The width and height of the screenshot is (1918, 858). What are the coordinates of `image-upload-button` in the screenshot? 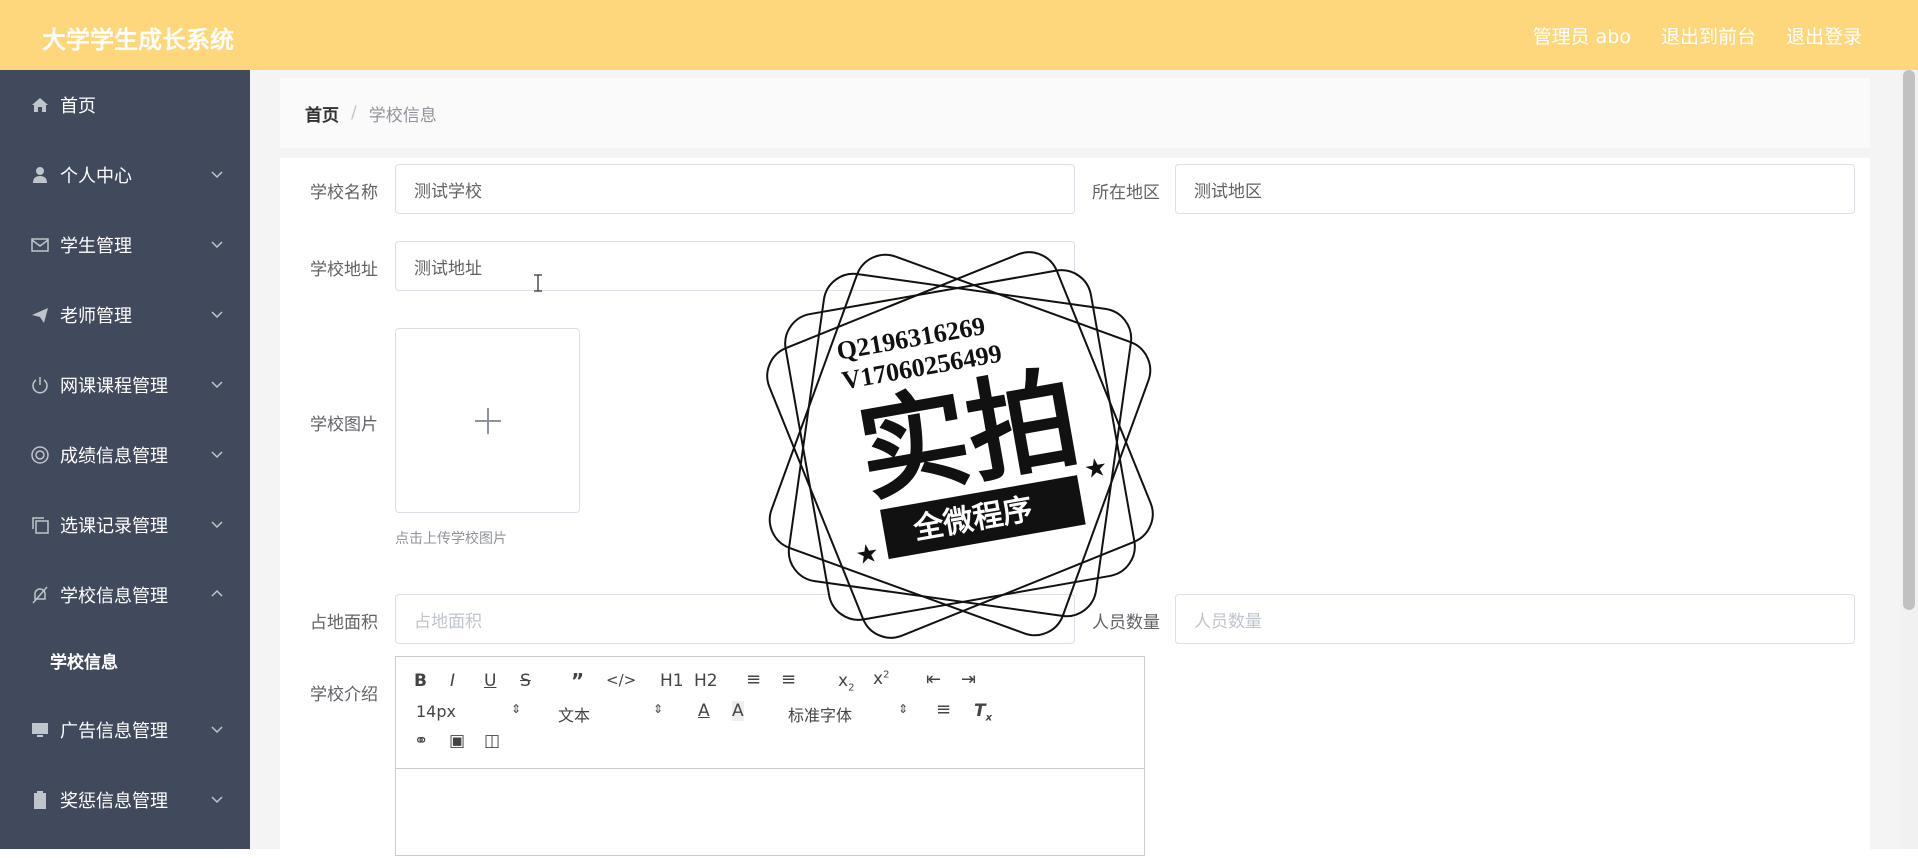 It's located at (487, 420).